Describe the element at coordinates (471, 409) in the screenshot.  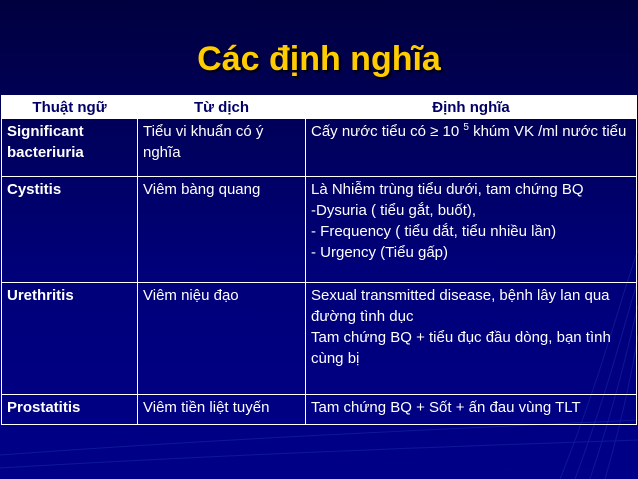
I see `definition-cell: Tam chứng BQ + Sốt + ấn đau vùng TLT` at that location.